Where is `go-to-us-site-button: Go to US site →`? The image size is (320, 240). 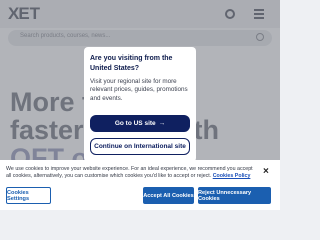 go-to-us-site-button: Go to US site → is located at coordinates (140, 123).